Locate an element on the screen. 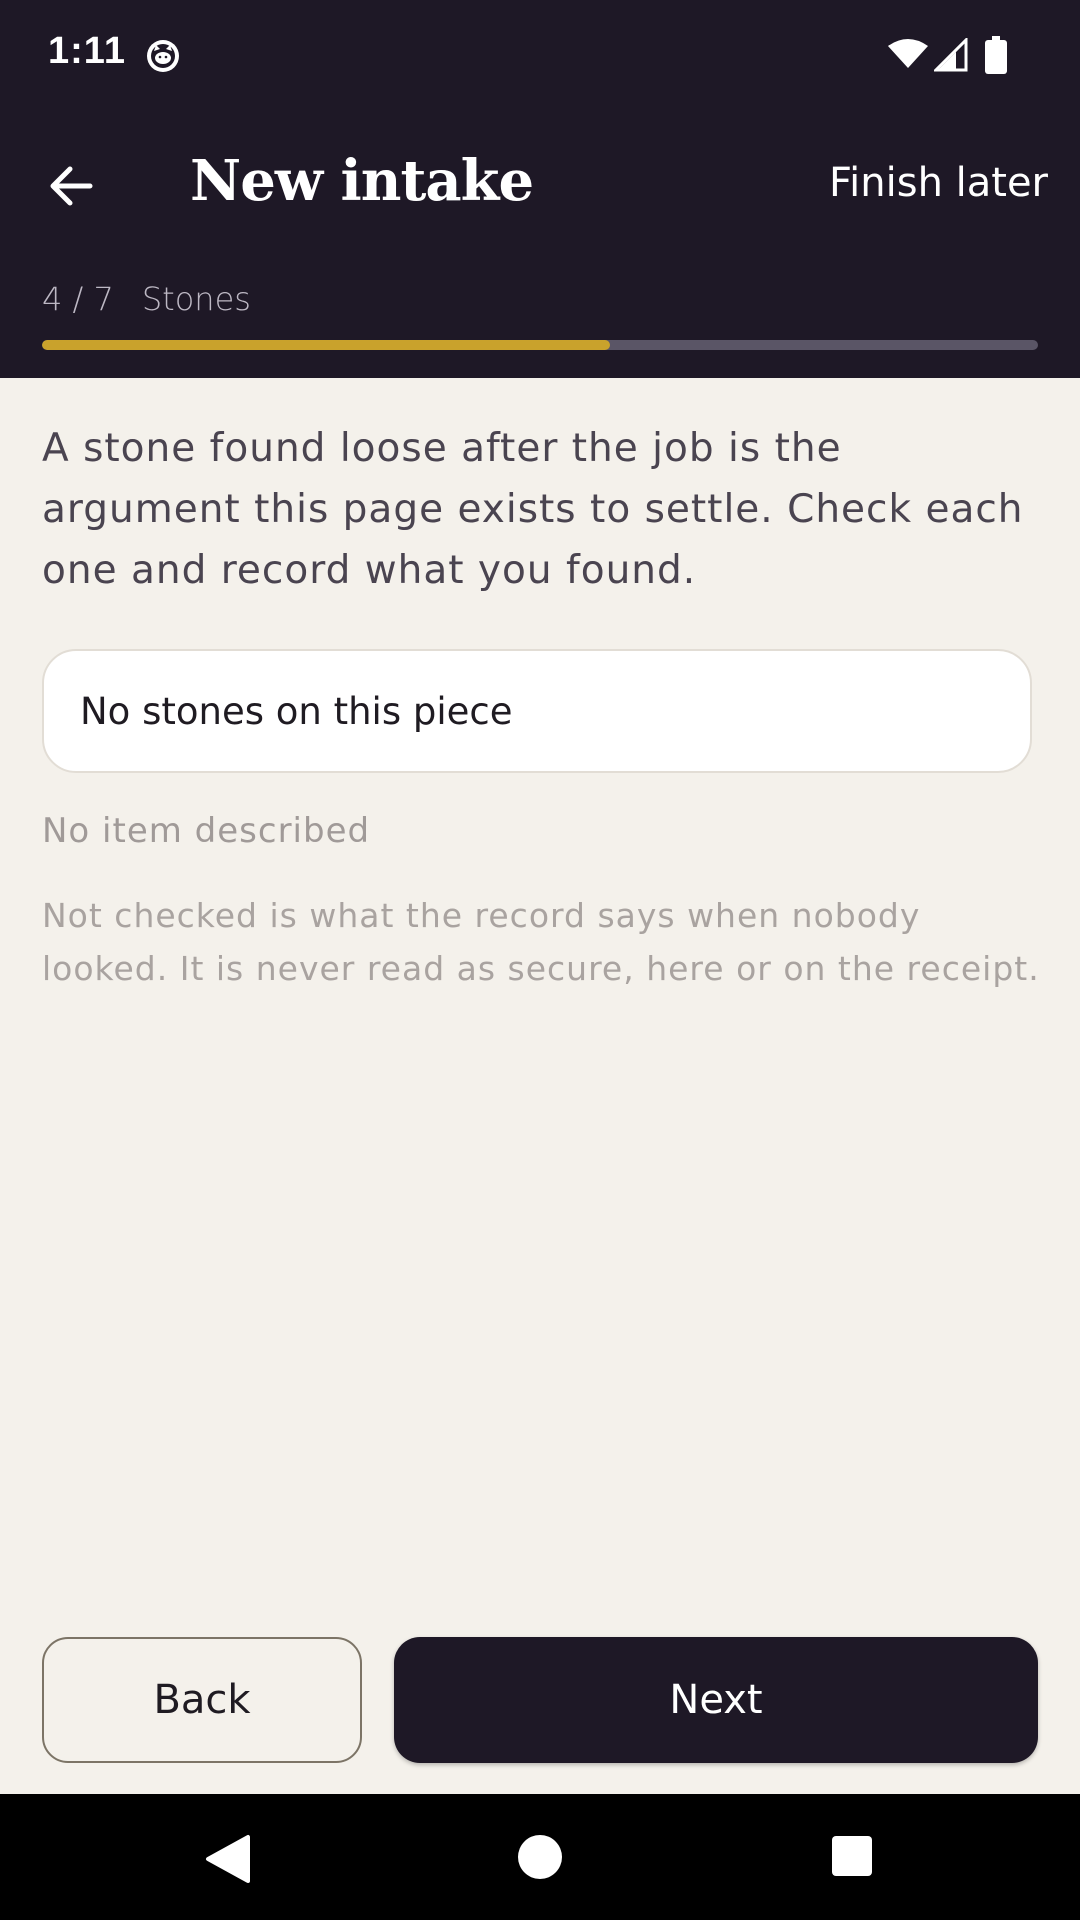 The height and width of the screenshot is (1920, 1080). no-stones-option-label: No stones on this piece is located at coordinates (296, 711).